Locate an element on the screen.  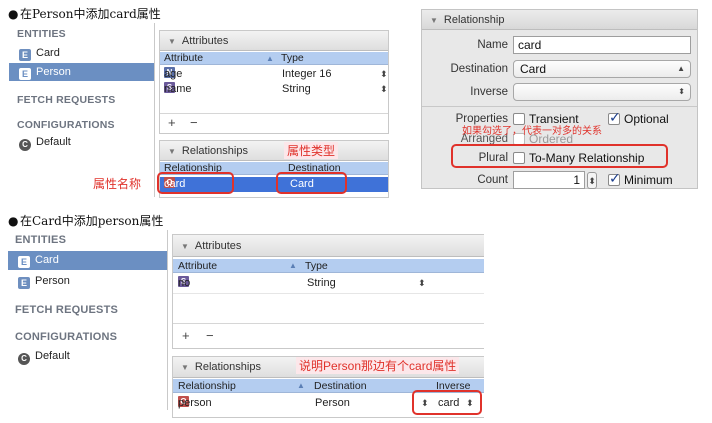
minimum-checkbox: Minimum is located at coordinates (640, 178).